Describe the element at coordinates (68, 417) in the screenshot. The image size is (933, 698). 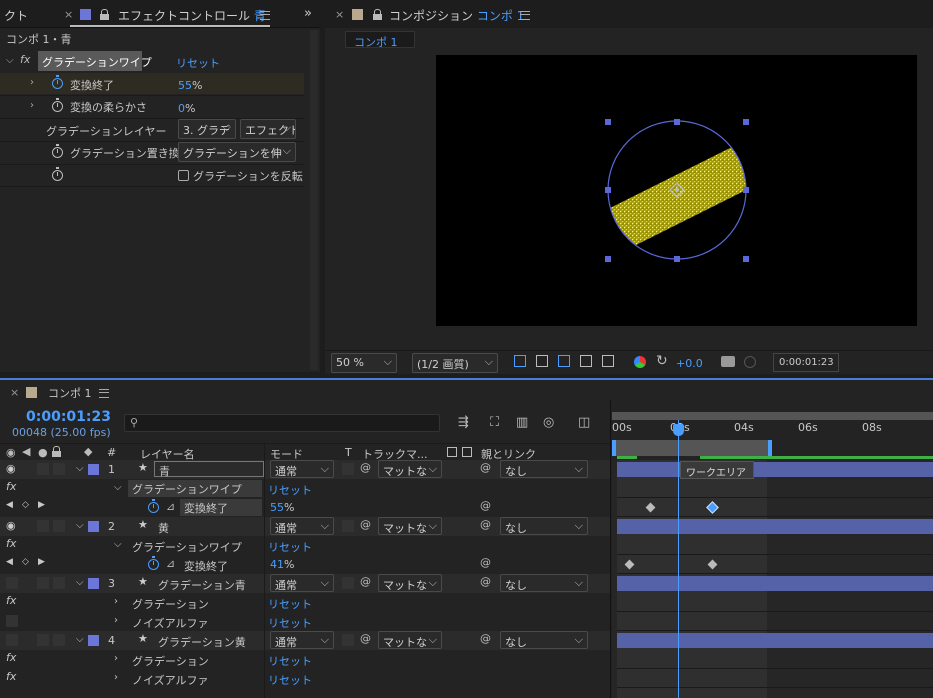
I see `current-time: 0:00:01:23` at that location.